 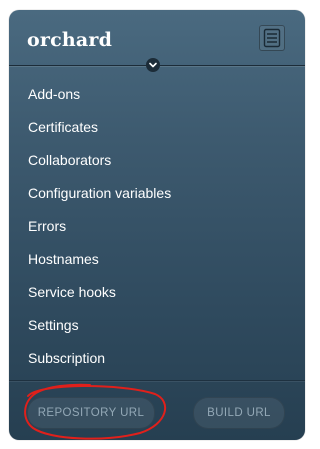 What do you see at coordinates (157, 94) in the screenshot?
I see `nav-item-add-ons: Add-ons` at bounding box center [157, 94].